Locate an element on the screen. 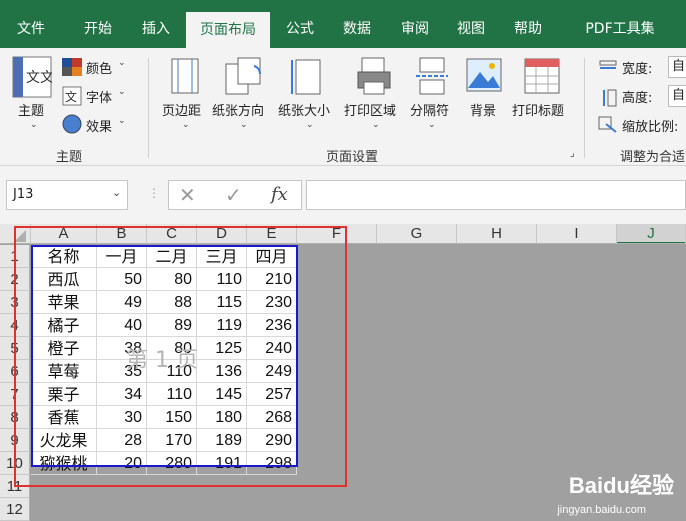 The width and height of the screenshot is (686, 521). svg-text: 文文 is located at coordinates (39, 78).